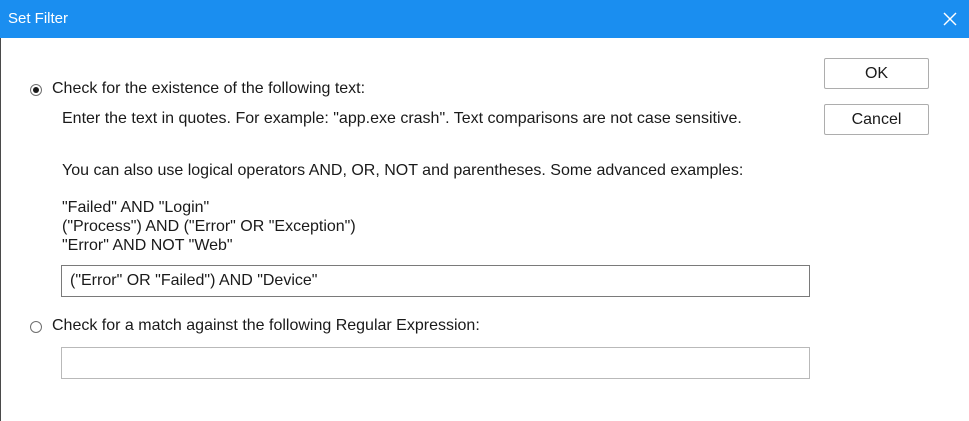  What do you see at coordinates (147, 245) in the screenshot?
I see `example-line: "Error" AND NOT "Web"` at bounding box center [147, 245].